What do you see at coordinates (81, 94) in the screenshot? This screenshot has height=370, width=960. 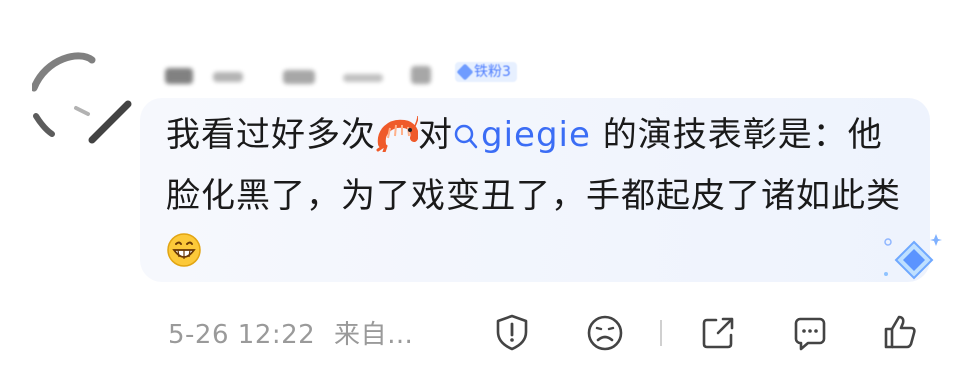 I see `user-avatar` at bounding box center [81, 94].